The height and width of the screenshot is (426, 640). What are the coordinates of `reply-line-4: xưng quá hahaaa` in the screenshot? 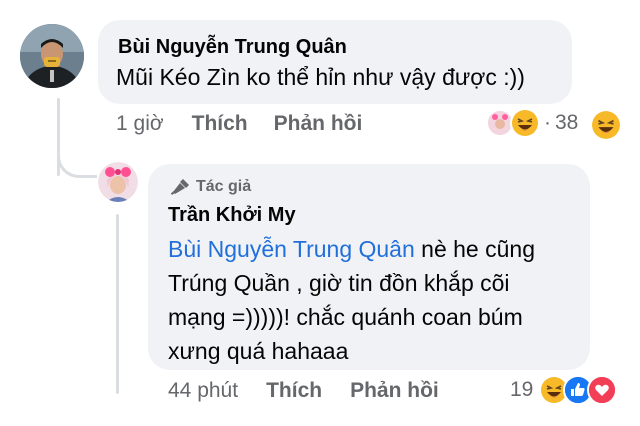 It's located at (258, 351).